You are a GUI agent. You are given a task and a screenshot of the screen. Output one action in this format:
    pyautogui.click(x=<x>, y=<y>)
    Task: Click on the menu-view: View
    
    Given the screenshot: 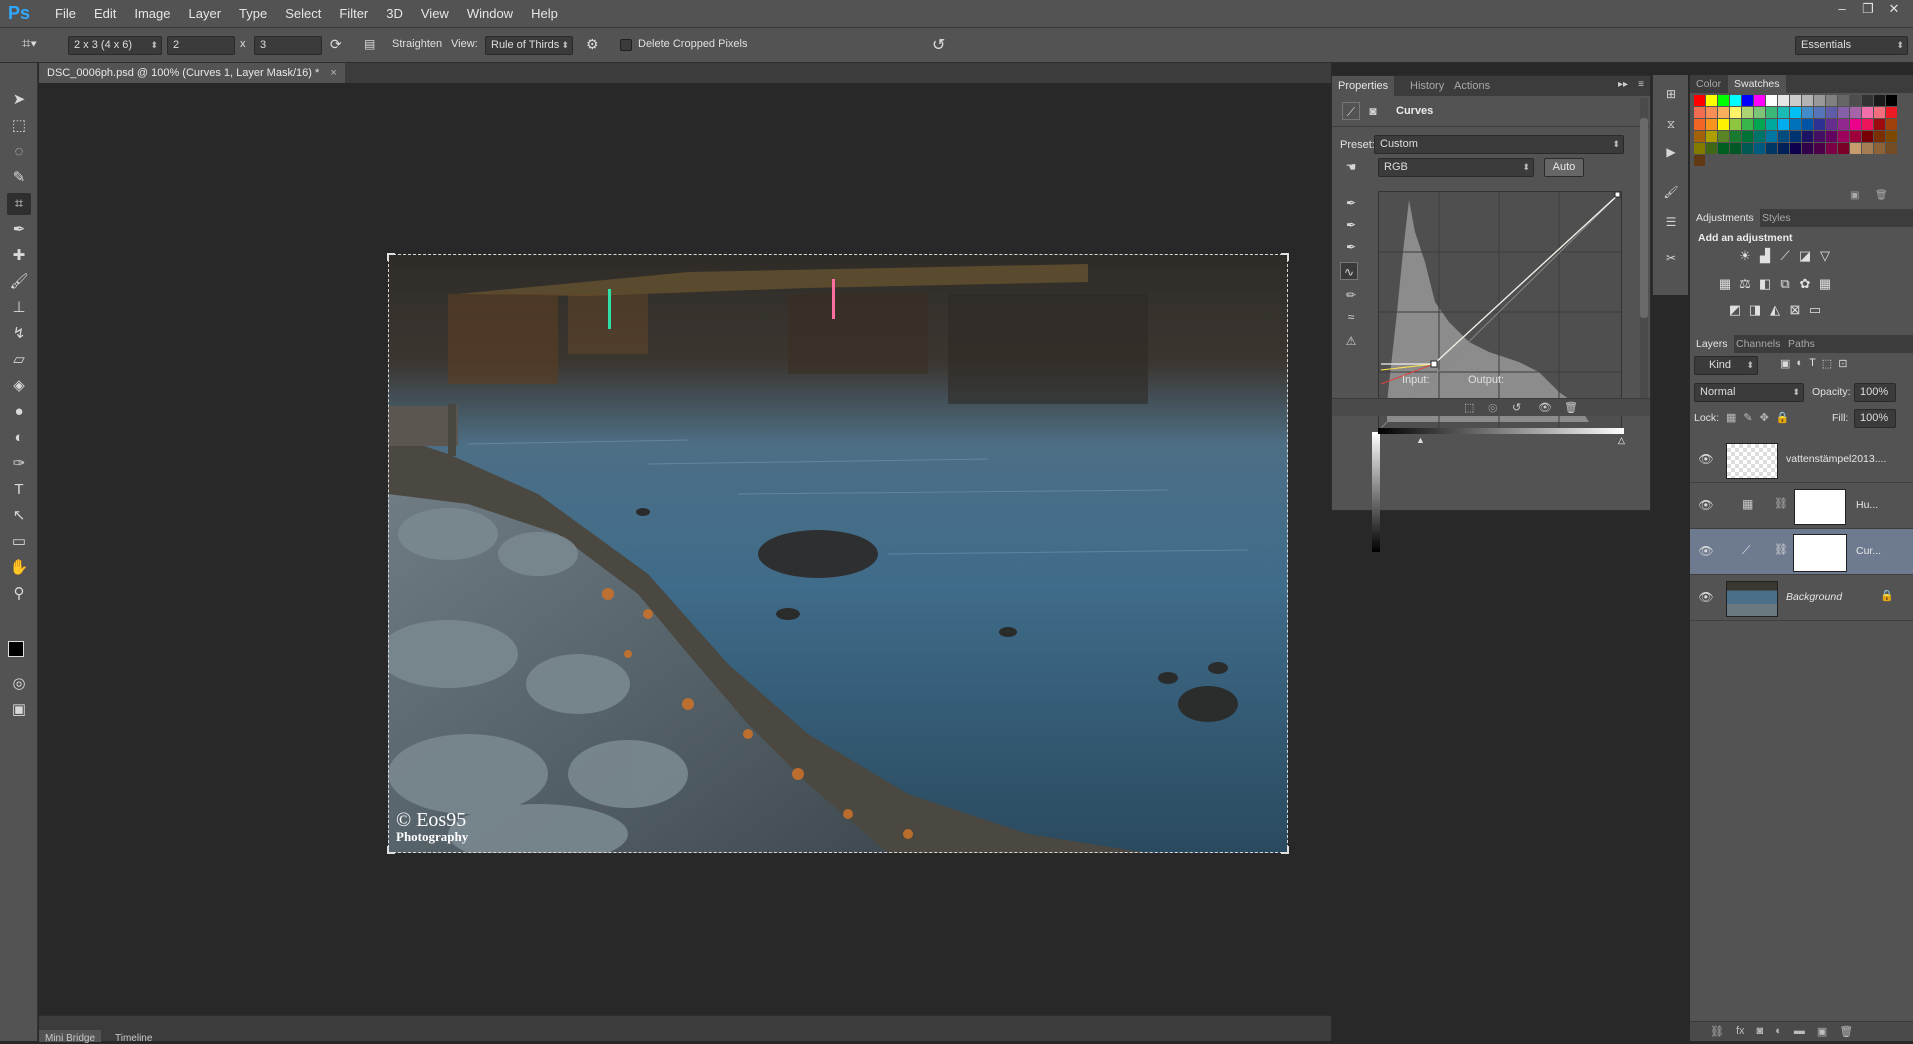 What is the action you would take?
    pyautogui.click(x=435, y=14)
    